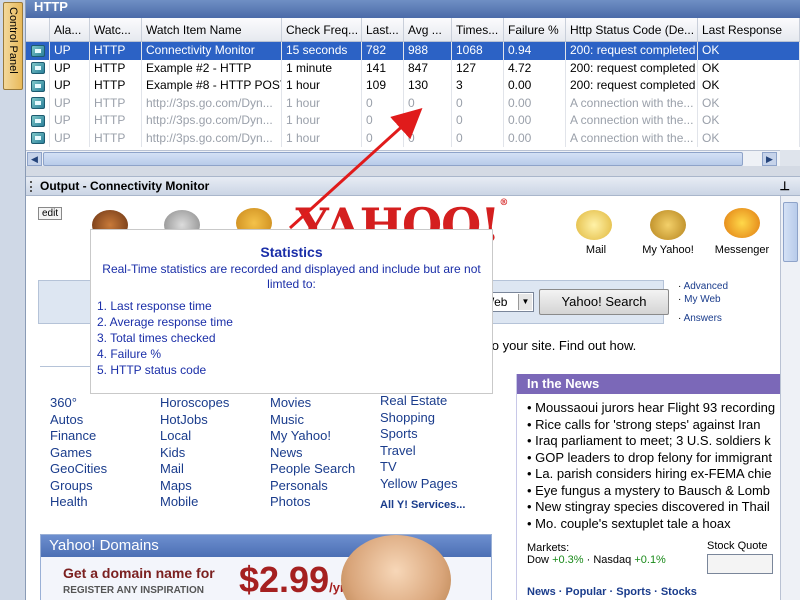 The width and height of the screenshot is (800, 600). What do you see at coordinates (78, 469) in the screenshot?
I see `directory-link: GeoCities` at bounding box center [78, 469].